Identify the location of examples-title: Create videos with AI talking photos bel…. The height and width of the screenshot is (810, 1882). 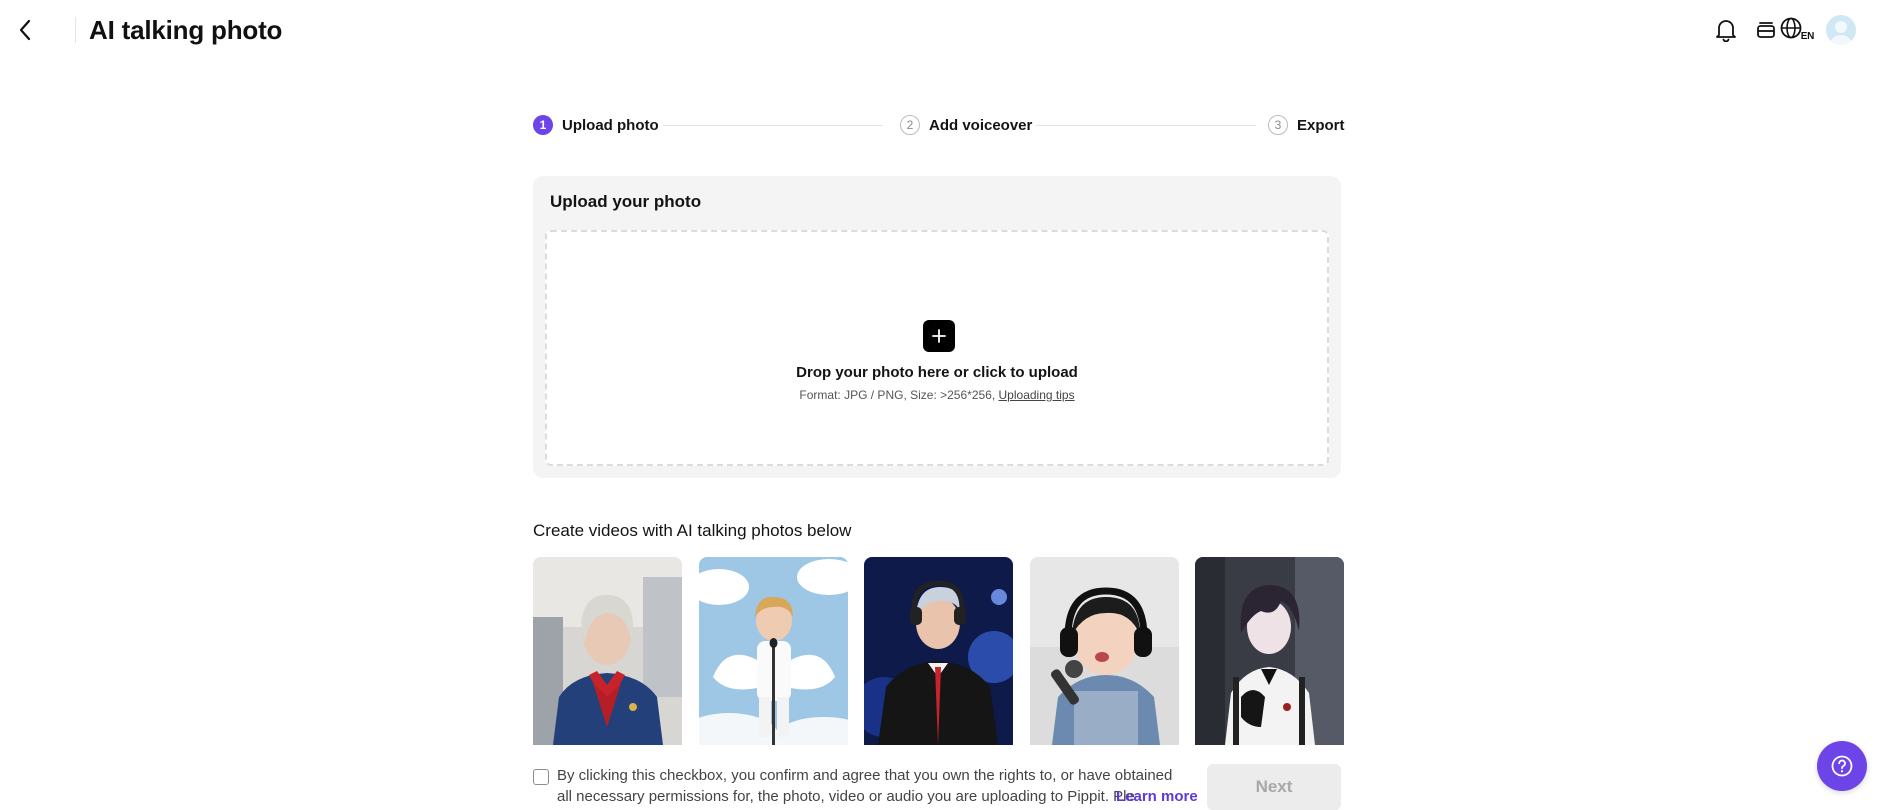
(692, 530).